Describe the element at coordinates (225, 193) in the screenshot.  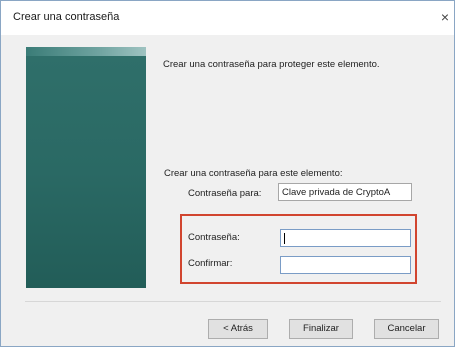
I see `password-for-label: Contraseña para:` at that location.